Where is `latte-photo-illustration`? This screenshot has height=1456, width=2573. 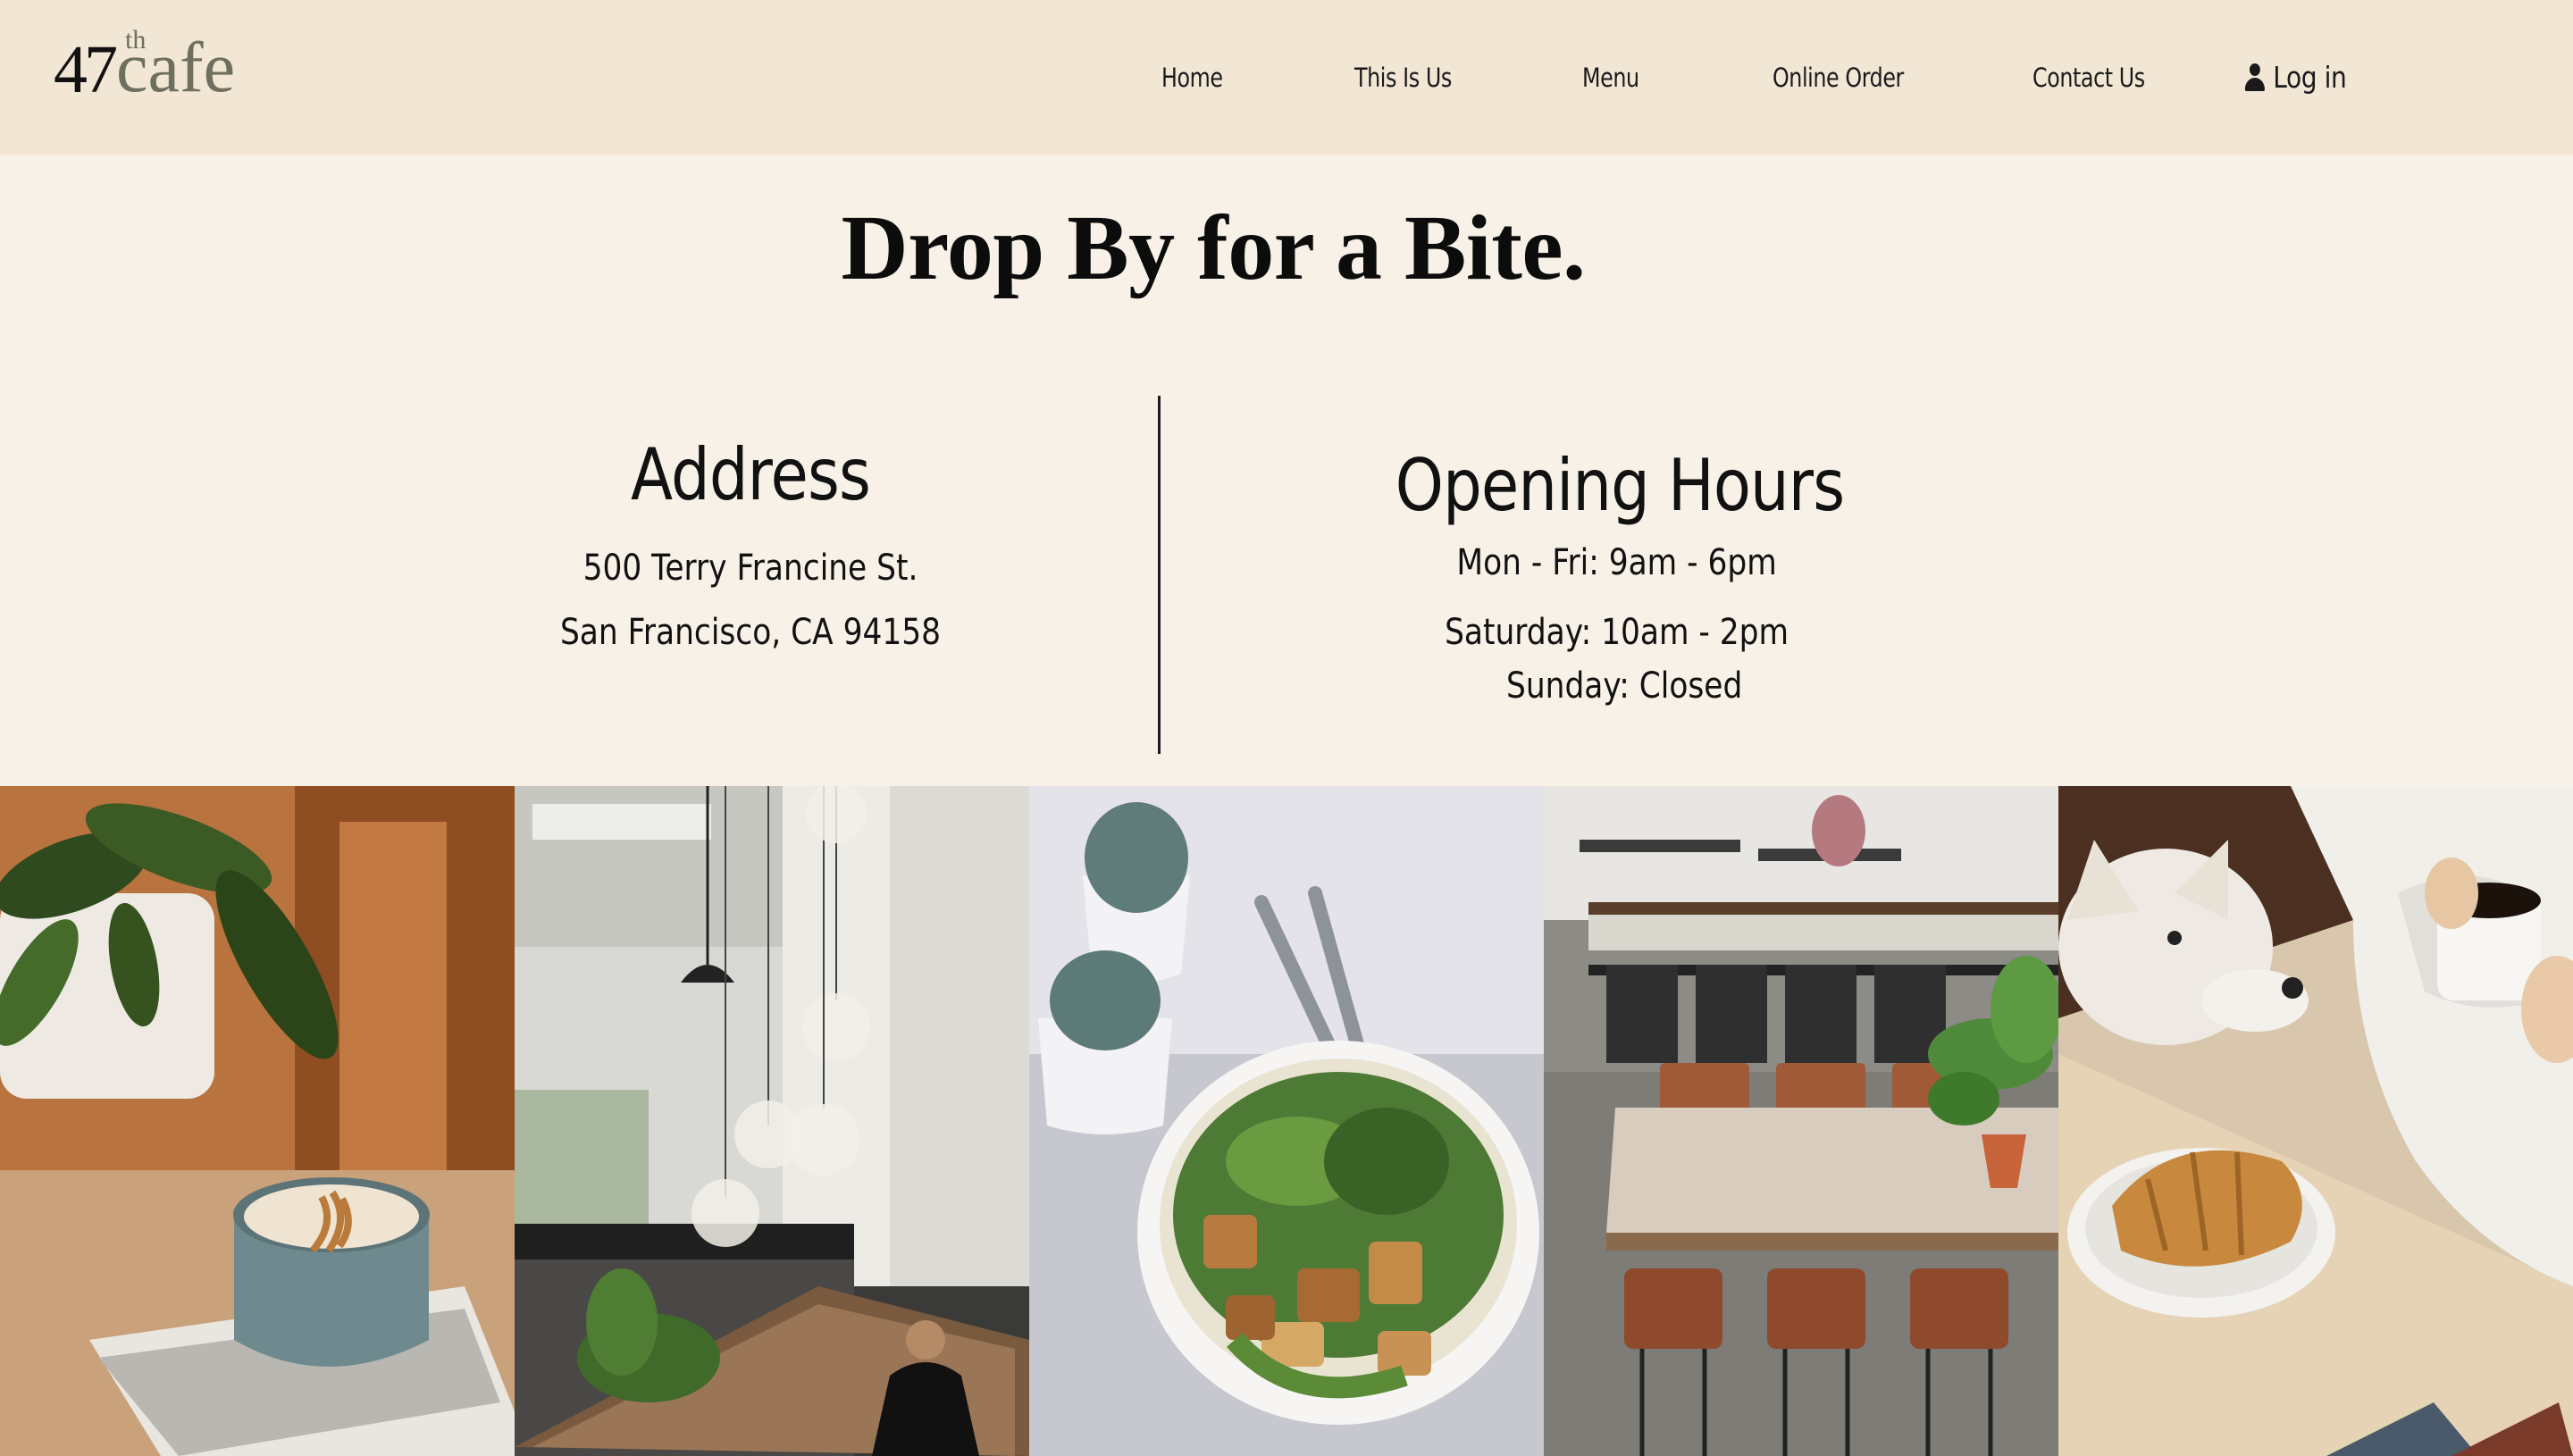
latte-photo-illustration is located at coordinates (257, 1121).